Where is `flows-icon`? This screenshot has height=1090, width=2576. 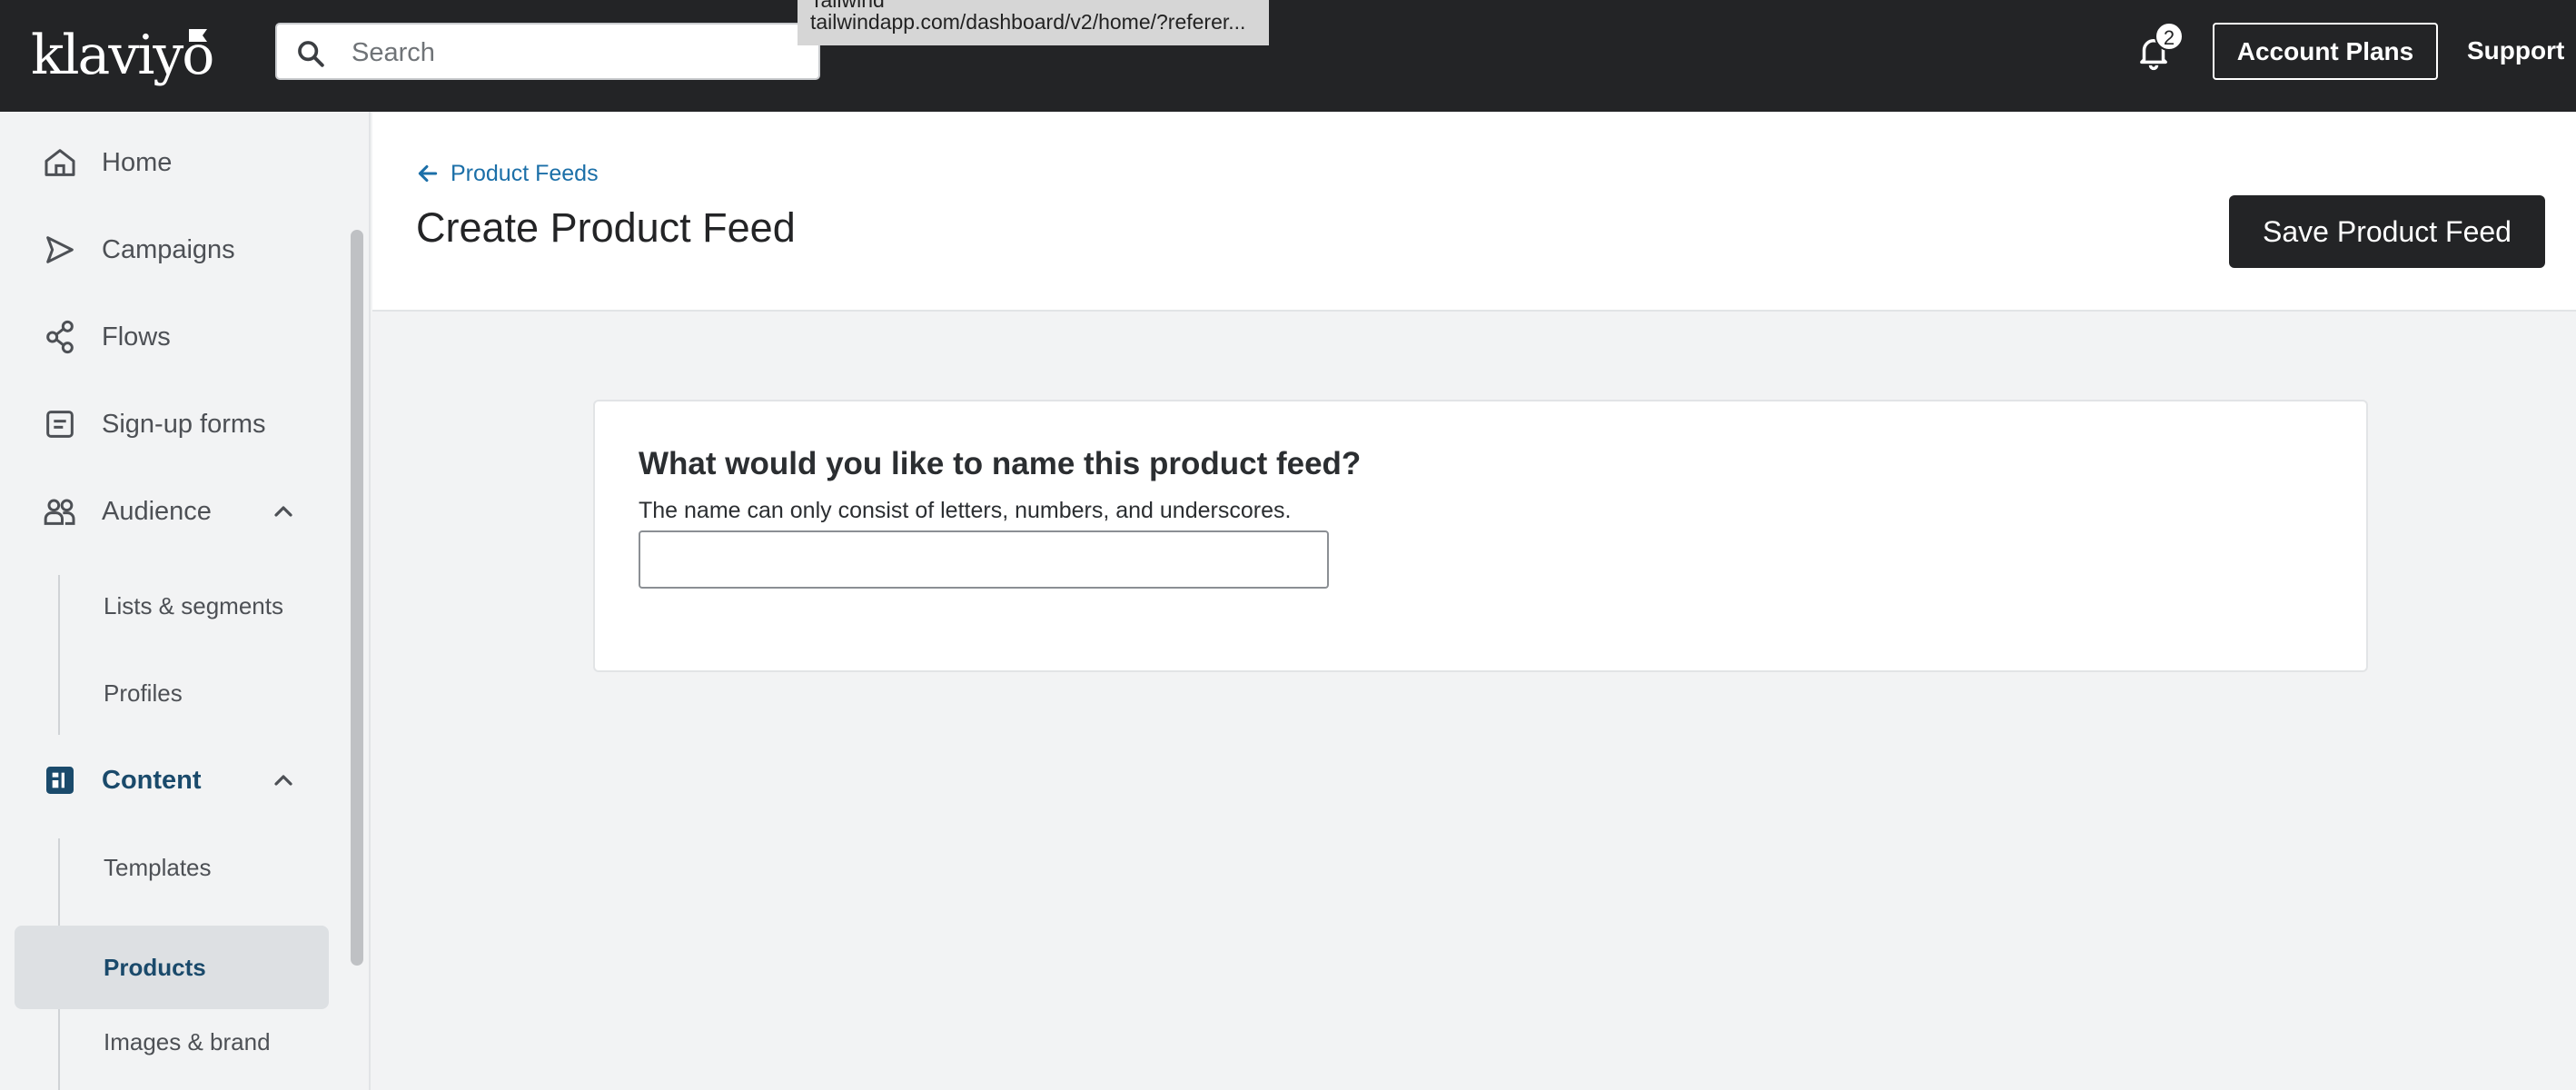 flows-icon is located at coordinates (60, 337).